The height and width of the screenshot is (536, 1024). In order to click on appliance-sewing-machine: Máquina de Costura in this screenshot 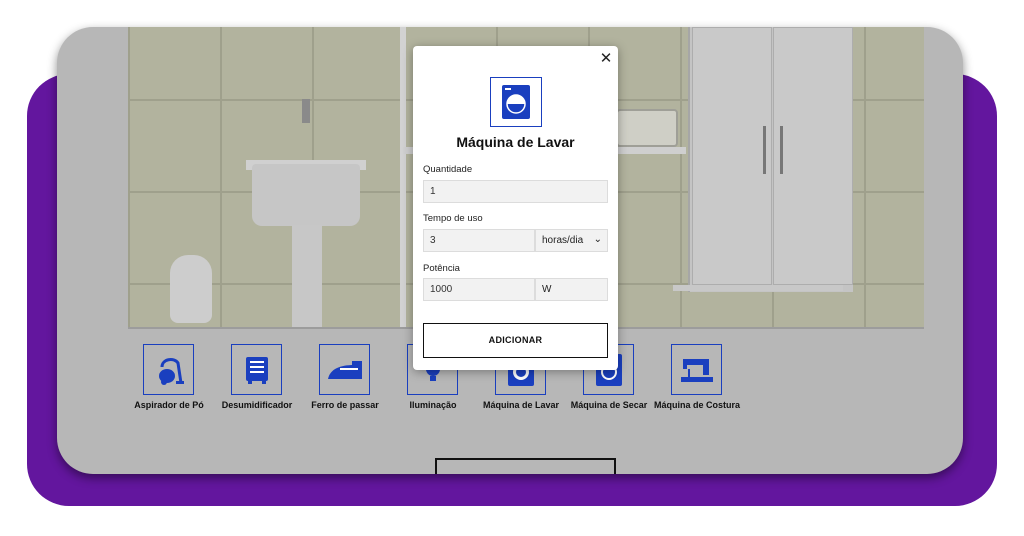, I will do `click(697, 379)`.